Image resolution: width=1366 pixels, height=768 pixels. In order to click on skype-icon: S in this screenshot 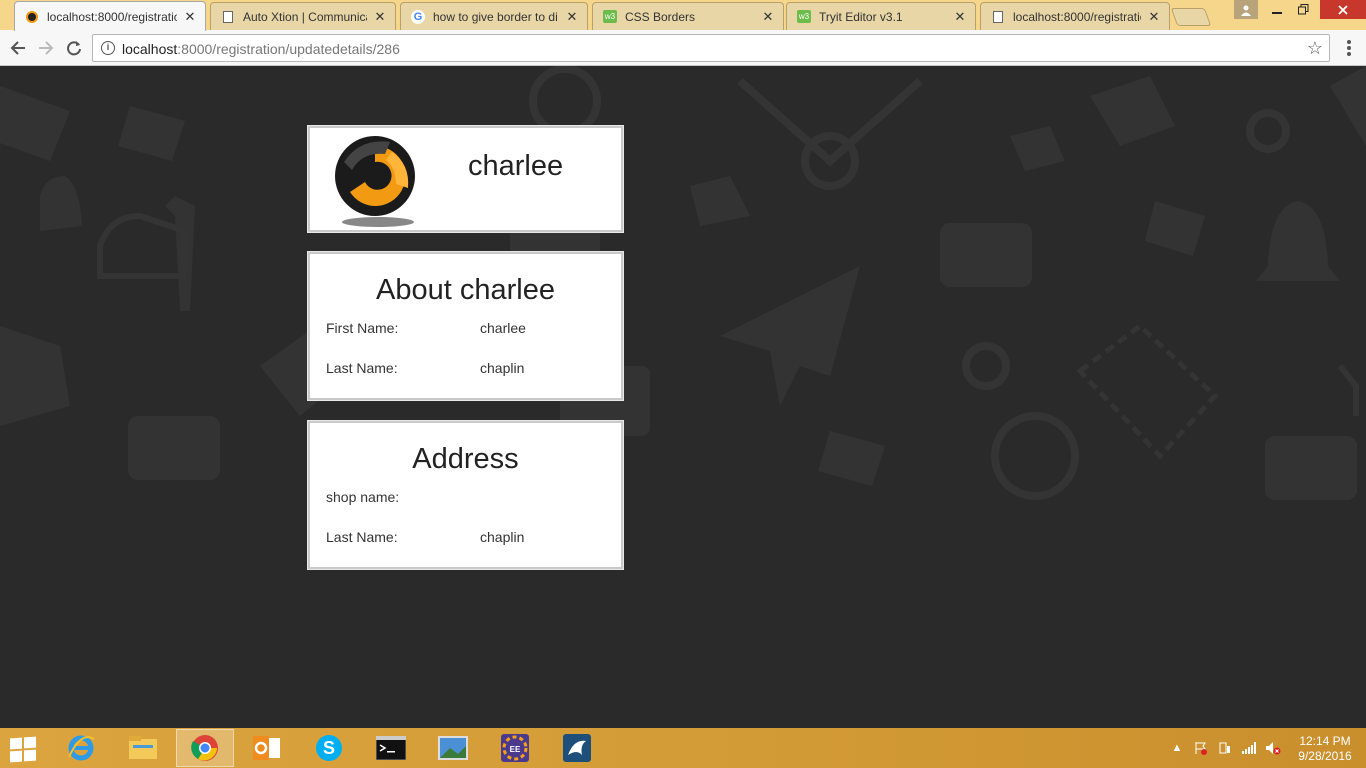, I will do `click(329, 748)`.